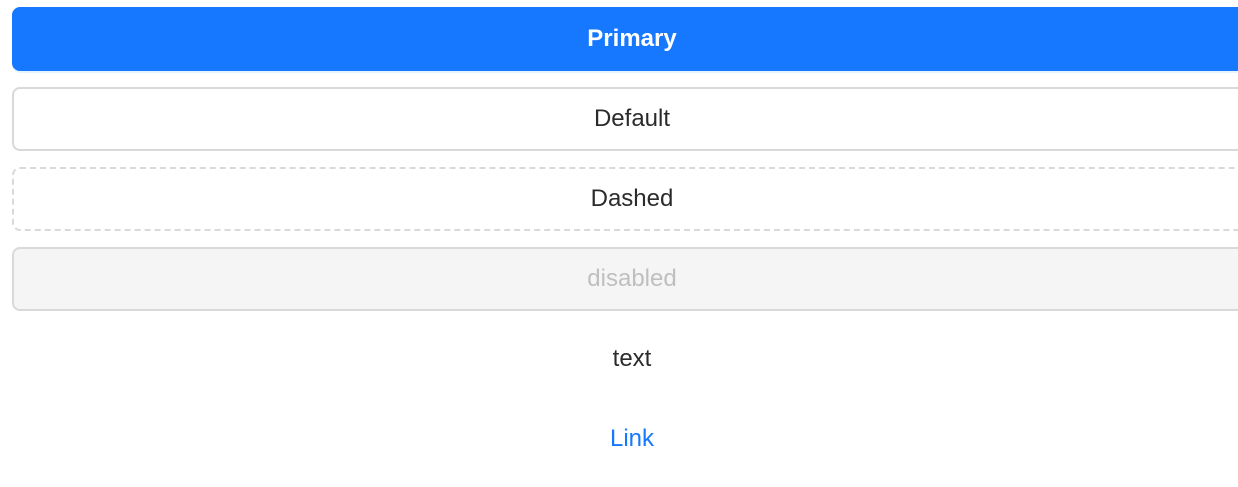 The width and height of the screenshot is (1238, 487). What do you see at coordinates (632, 38) in the screenshot?
I see `primary-button-label: Primary` at bounding box center [632, 38].